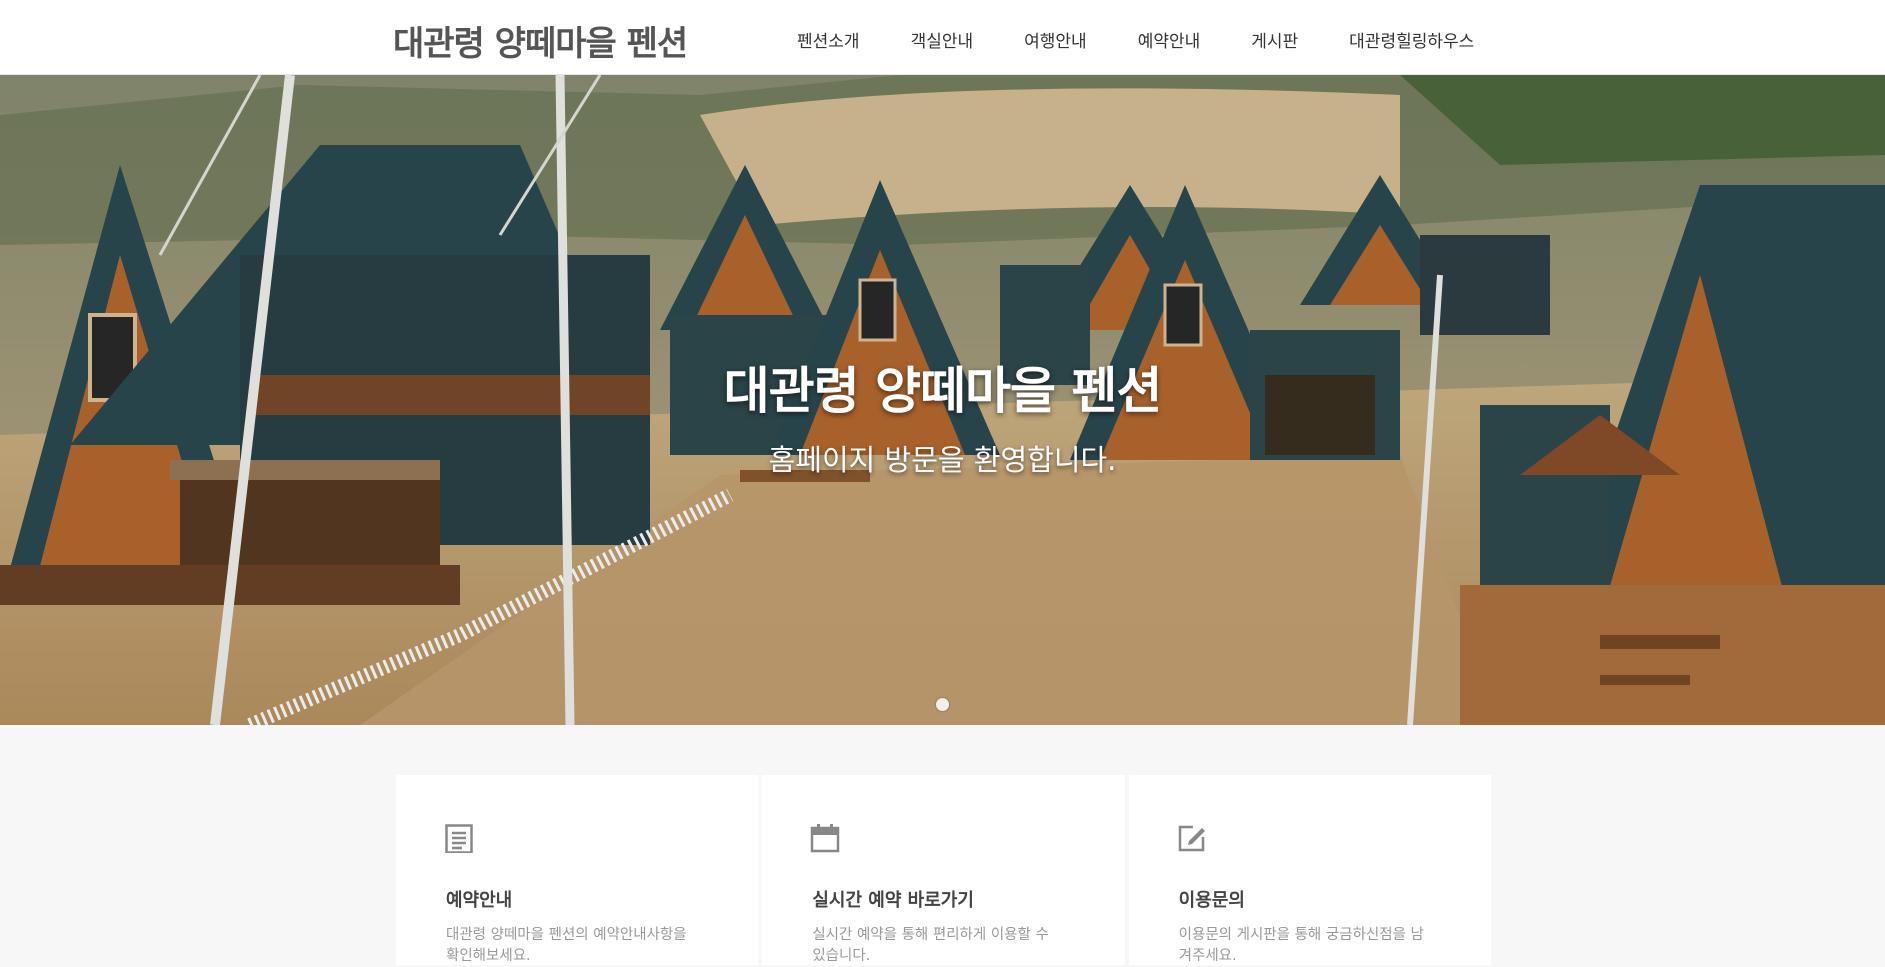 This screenshot has height=967, width=1885. I want to click on card-title: 실시간 예약 바로가기, so click(893, 900).